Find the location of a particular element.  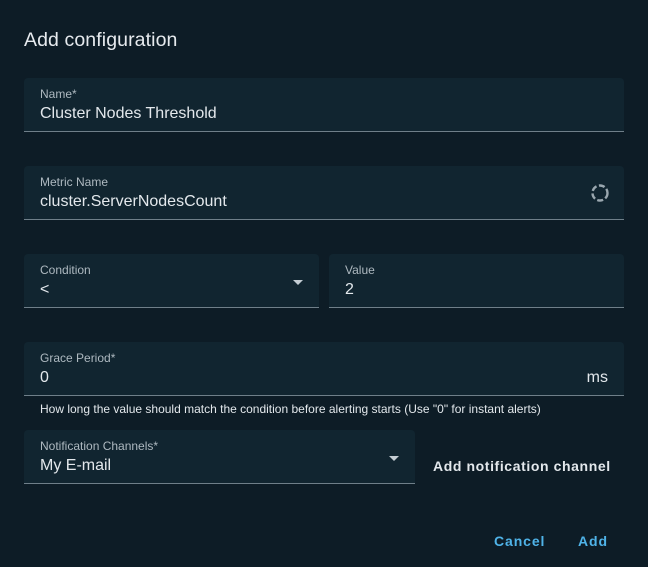

name-field: Name* Cluster Nodes Threshold is located at coordinates (324, 105).